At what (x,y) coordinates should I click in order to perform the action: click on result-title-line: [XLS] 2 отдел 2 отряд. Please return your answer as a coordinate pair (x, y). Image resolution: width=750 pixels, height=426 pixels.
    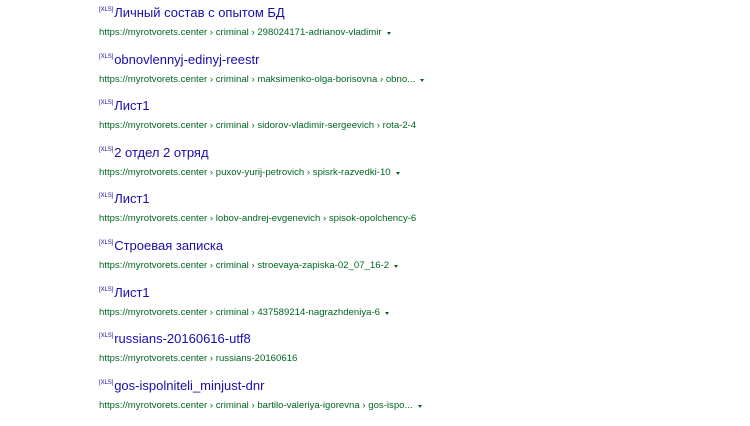
    Looking at the image, I should click on (419, 154).